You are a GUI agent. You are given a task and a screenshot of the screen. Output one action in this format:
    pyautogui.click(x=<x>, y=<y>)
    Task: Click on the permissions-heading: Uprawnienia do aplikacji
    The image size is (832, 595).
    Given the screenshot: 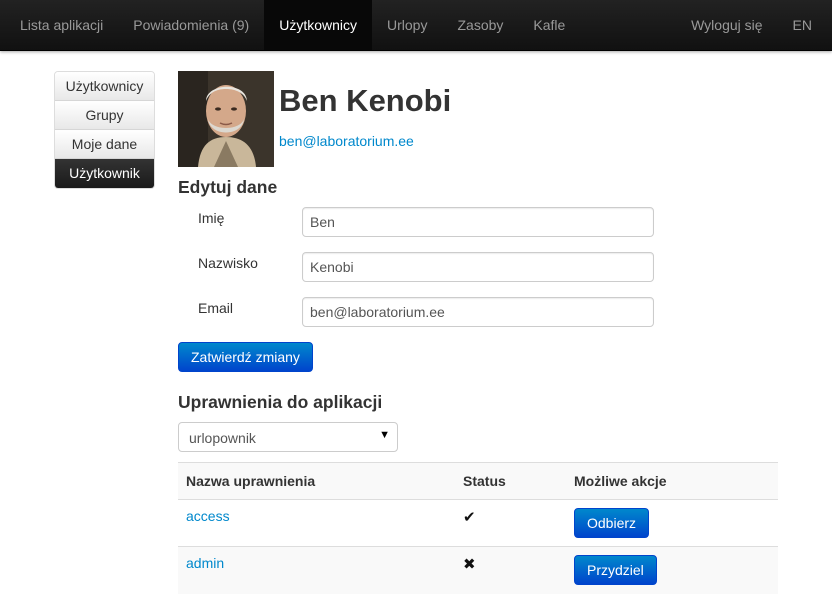 What is the action you would take?
    pyautogui.click(x=280, y=402)
    